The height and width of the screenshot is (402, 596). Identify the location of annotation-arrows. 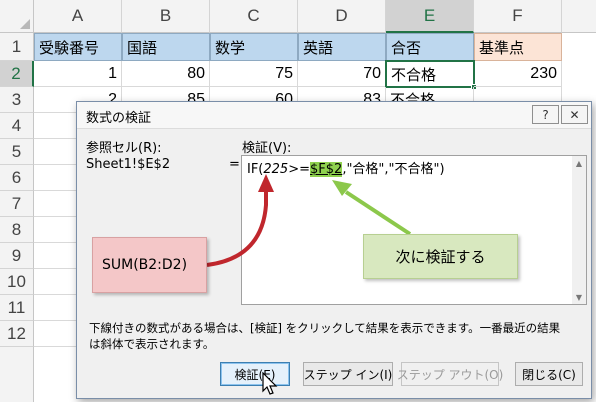
(309, 220).